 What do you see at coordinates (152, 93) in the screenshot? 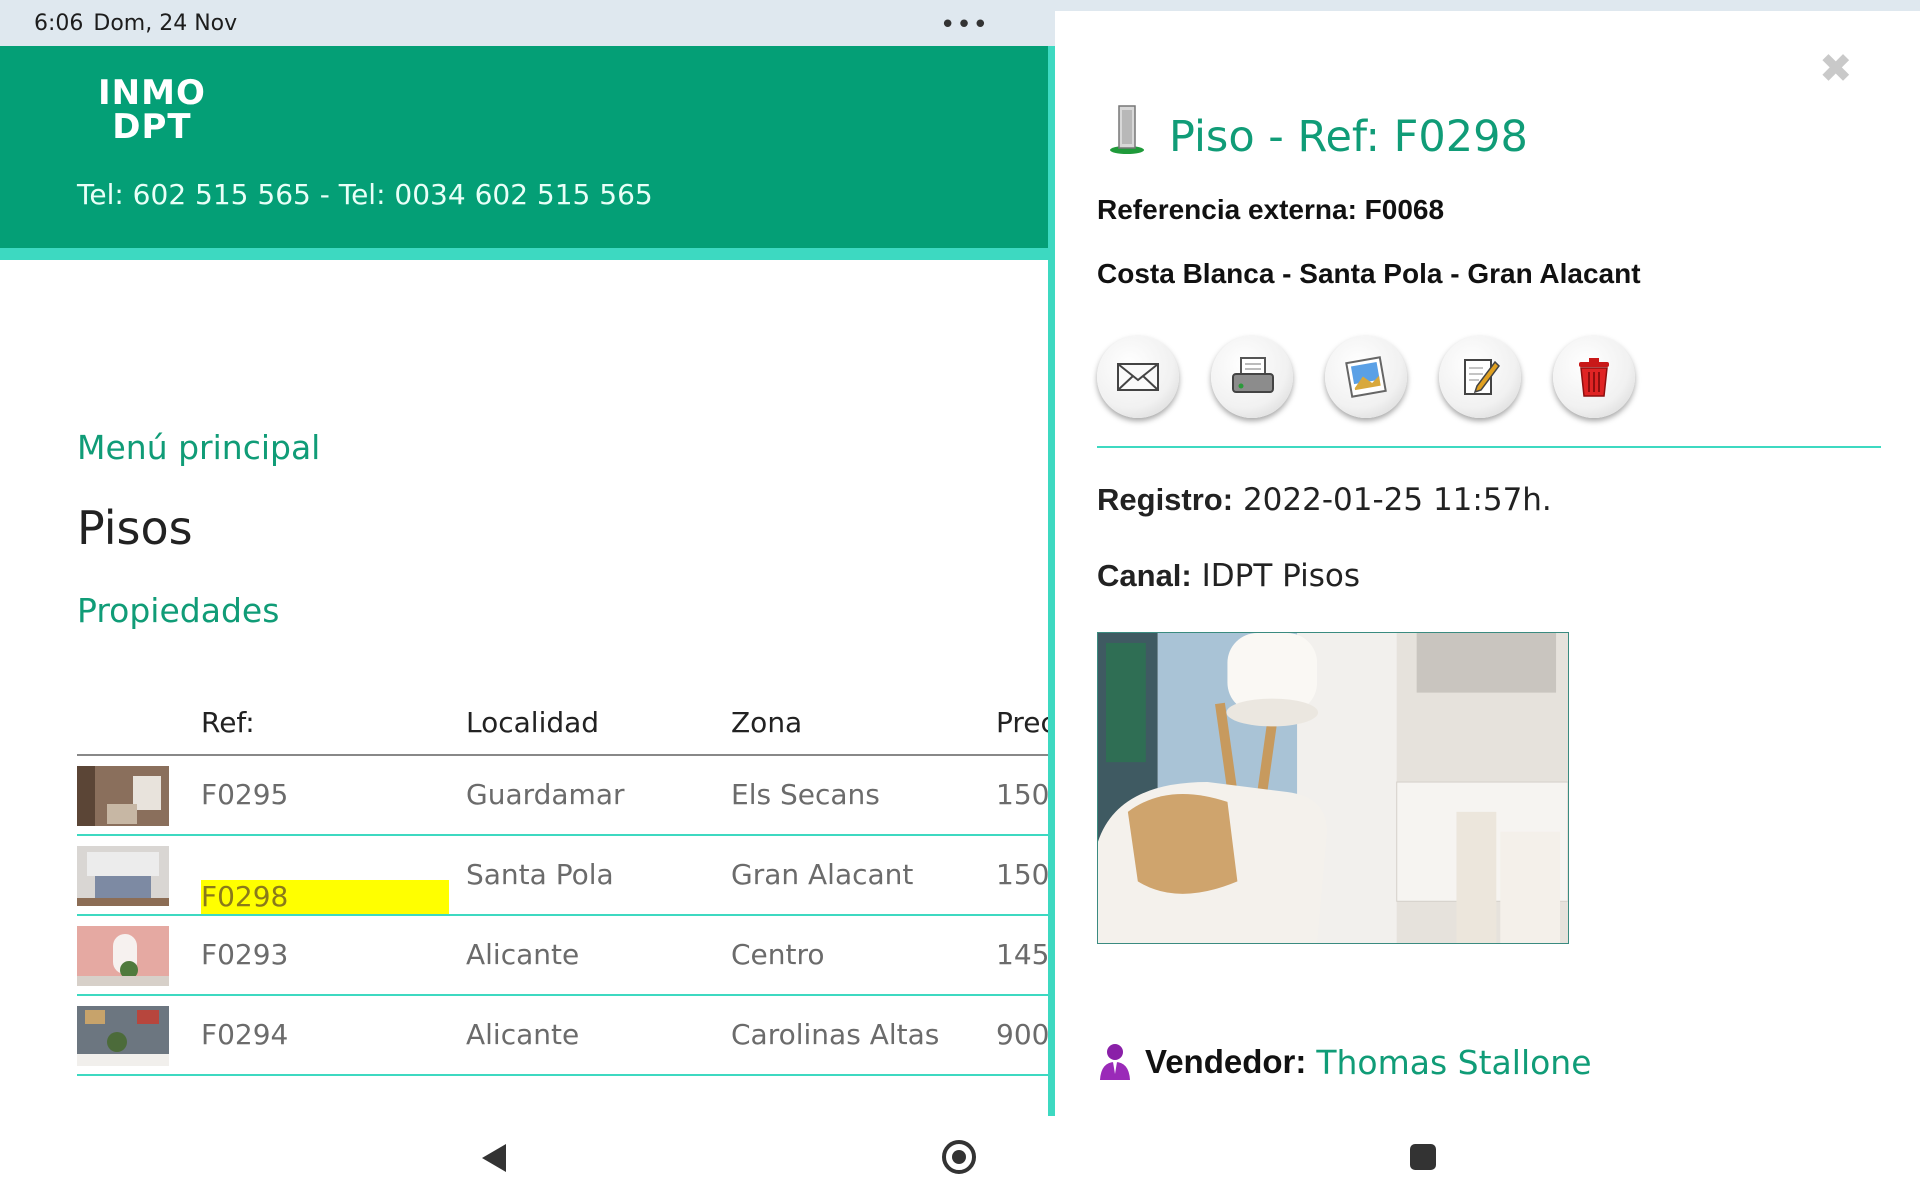
I see `logo-line1: INMO` at bounding box center [152, 93].